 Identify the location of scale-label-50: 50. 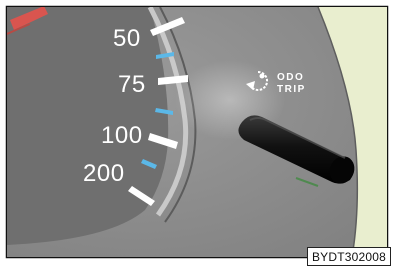
(127, 38).